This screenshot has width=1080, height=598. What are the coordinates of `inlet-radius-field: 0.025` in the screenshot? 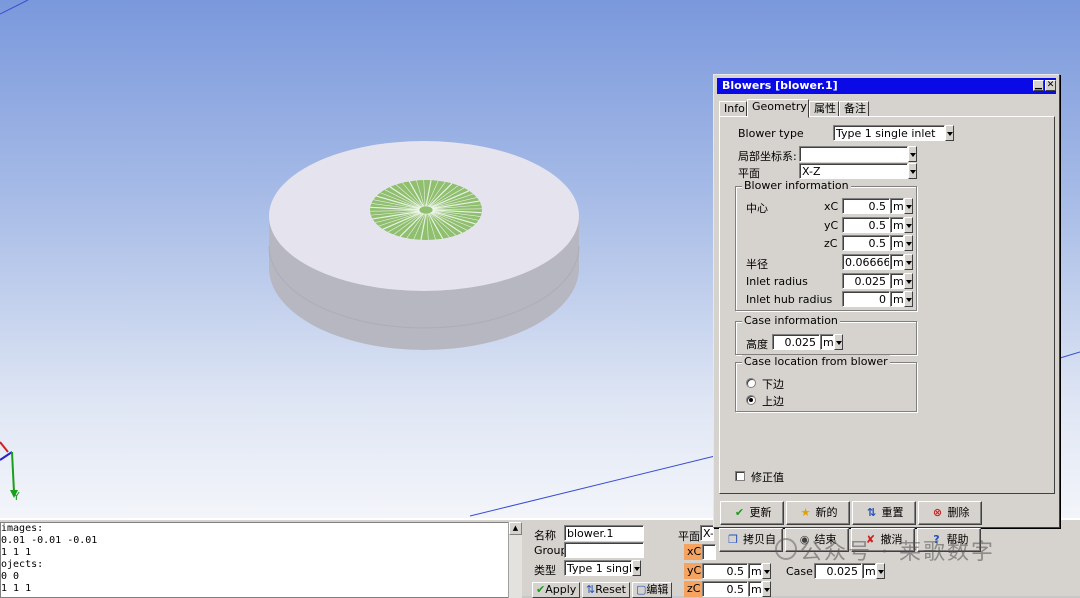 It's located at (866, 281).